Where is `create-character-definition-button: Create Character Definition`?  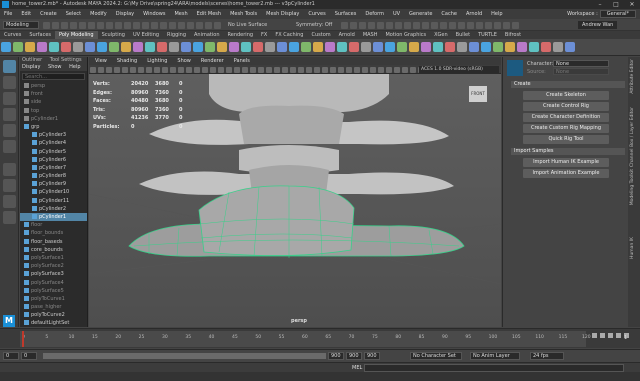 create-character-definition-button: Create Character Definition is located at coordinates (566, 117).